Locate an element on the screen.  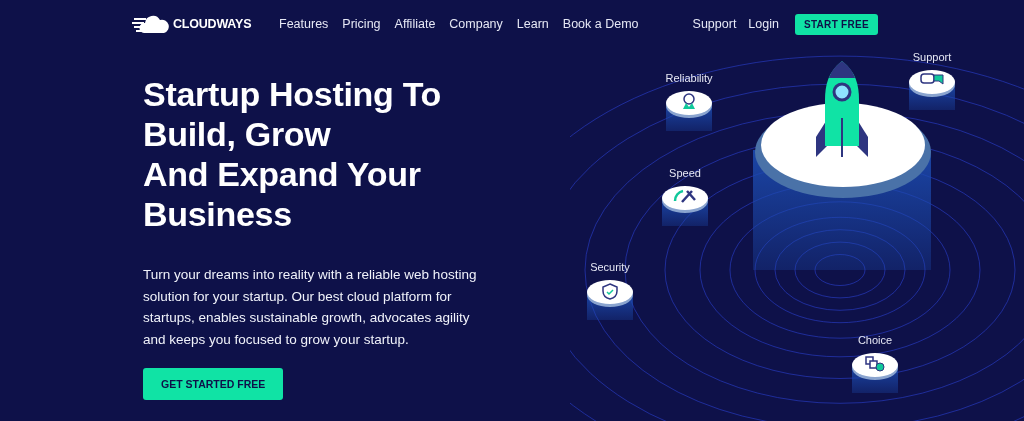
chat-bubbles-icon is located at coordinates (932, 79).